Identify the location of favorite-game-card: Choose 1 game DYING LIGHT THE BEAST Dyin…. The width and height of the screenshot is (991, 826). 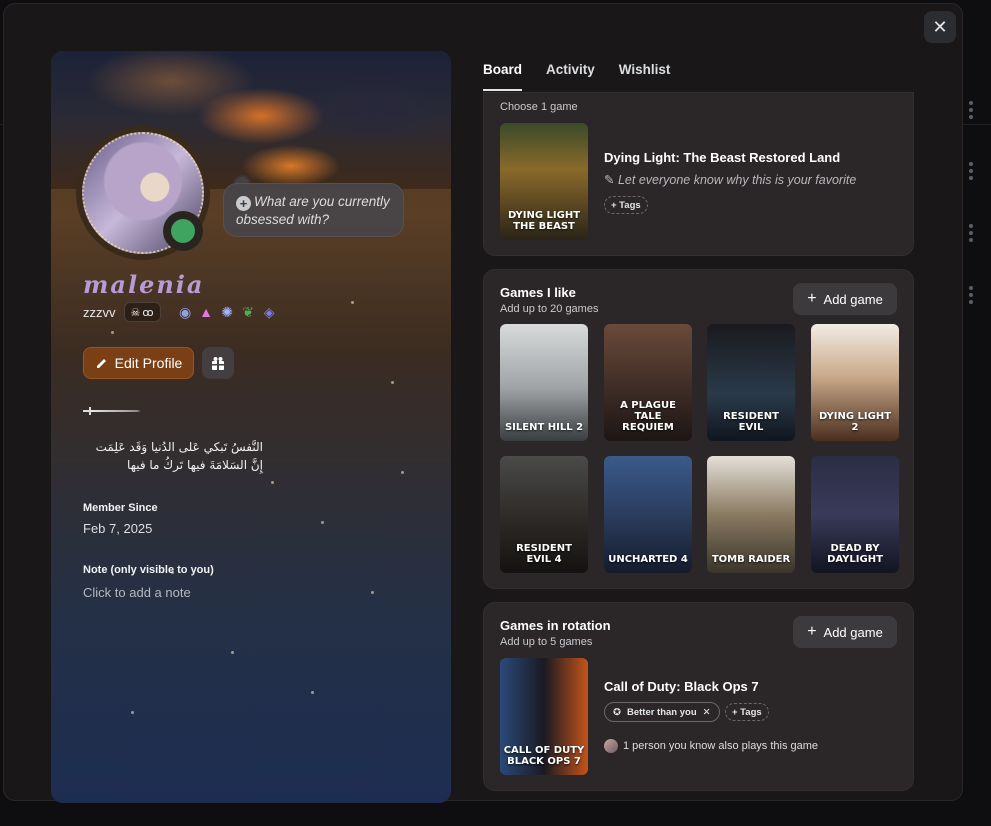
(698, 174).